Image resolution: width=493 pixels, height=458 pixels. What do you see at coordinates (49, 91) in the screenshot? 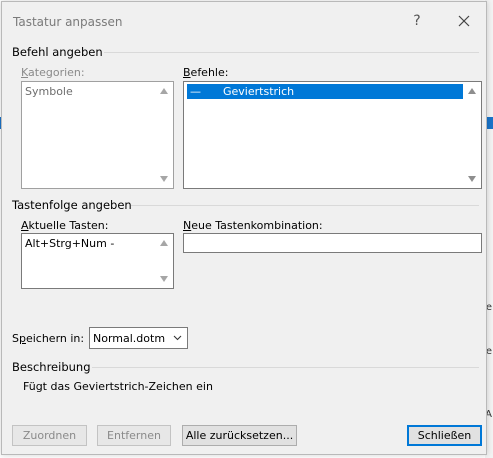
I see `list-item: Symbole` at bounding box center [49, 91].